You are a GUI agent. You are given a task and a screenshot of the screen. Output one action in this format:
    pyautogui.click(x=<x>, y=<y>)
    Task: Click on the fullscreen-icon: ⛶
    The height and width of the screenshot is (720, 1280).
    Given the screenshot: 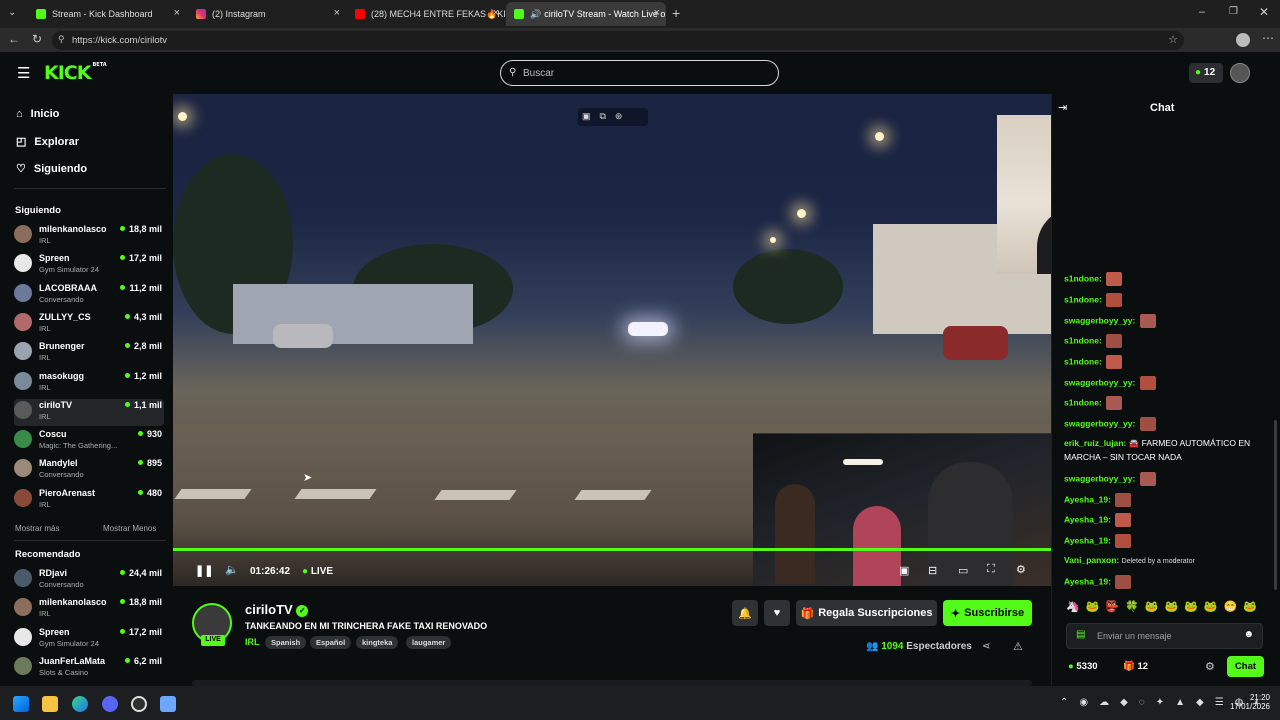 What is the action you would take?
    pyautogui.click(x=991, y=569)
    